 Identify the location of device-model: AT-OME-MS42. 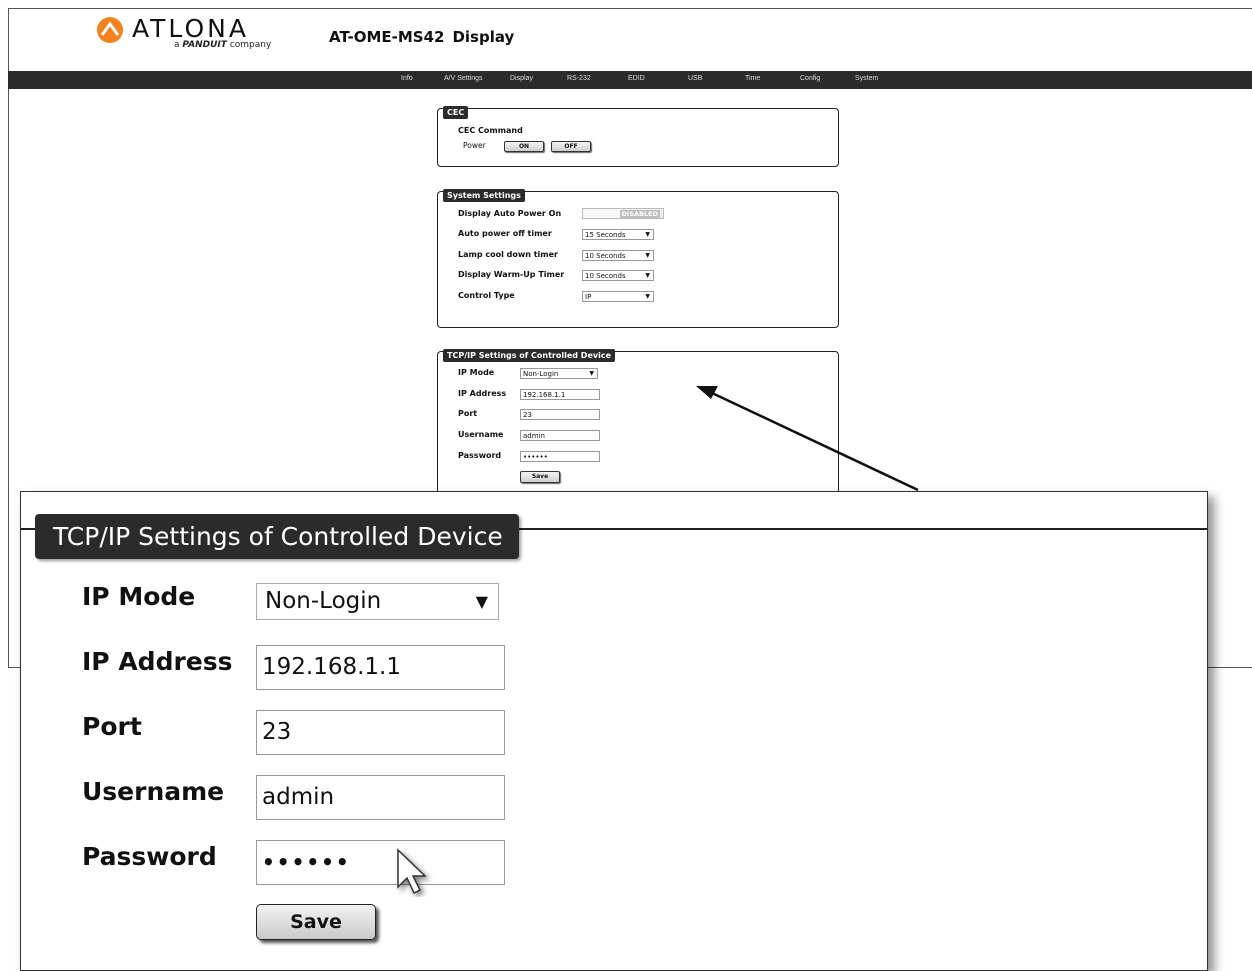
(387, 37).